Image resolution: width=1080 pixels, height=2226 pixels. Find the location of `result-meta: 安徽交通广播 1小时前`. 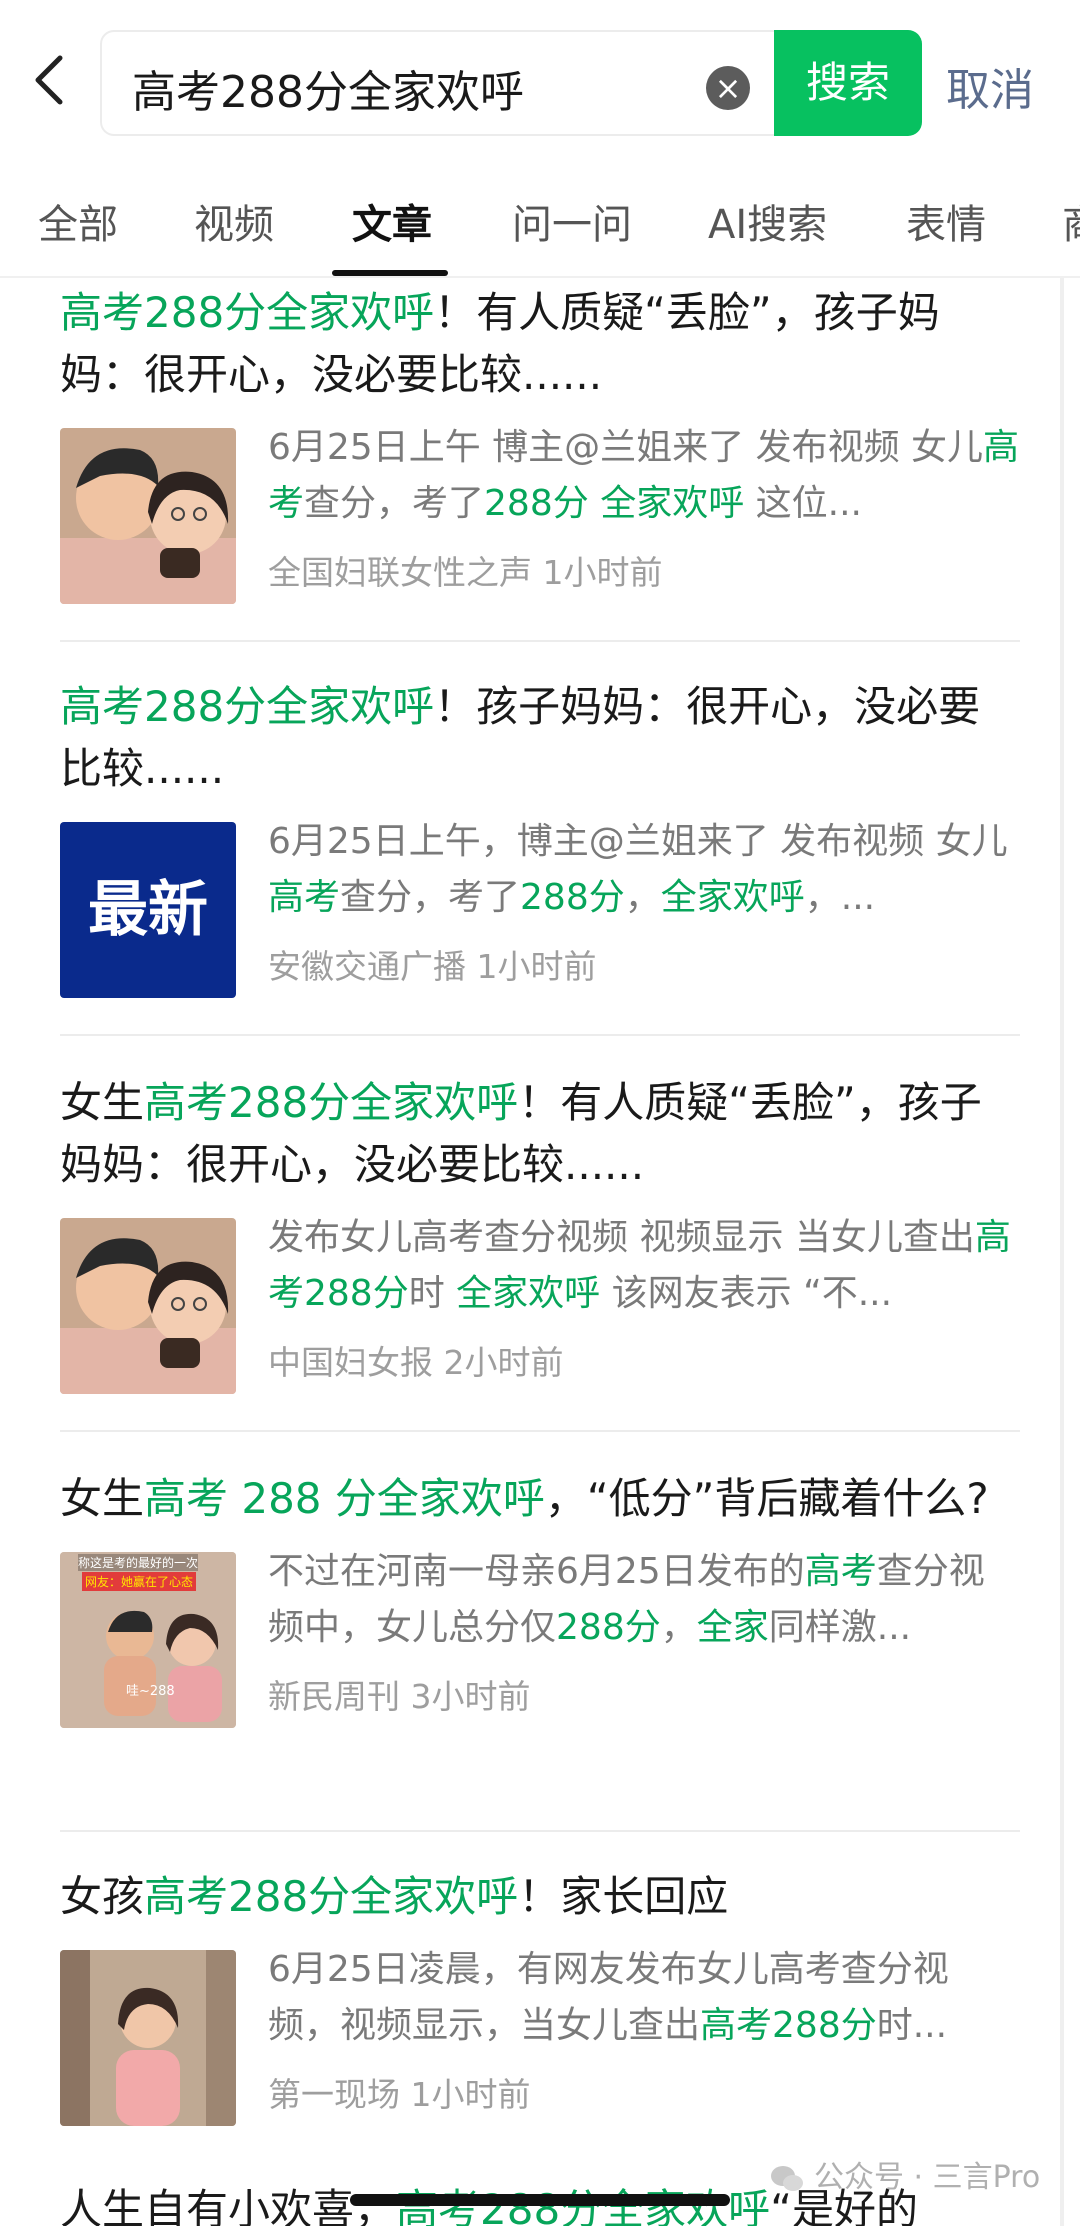

result-meta: 安徽交通广播 1小时前 is located at coordinates (432, 964).